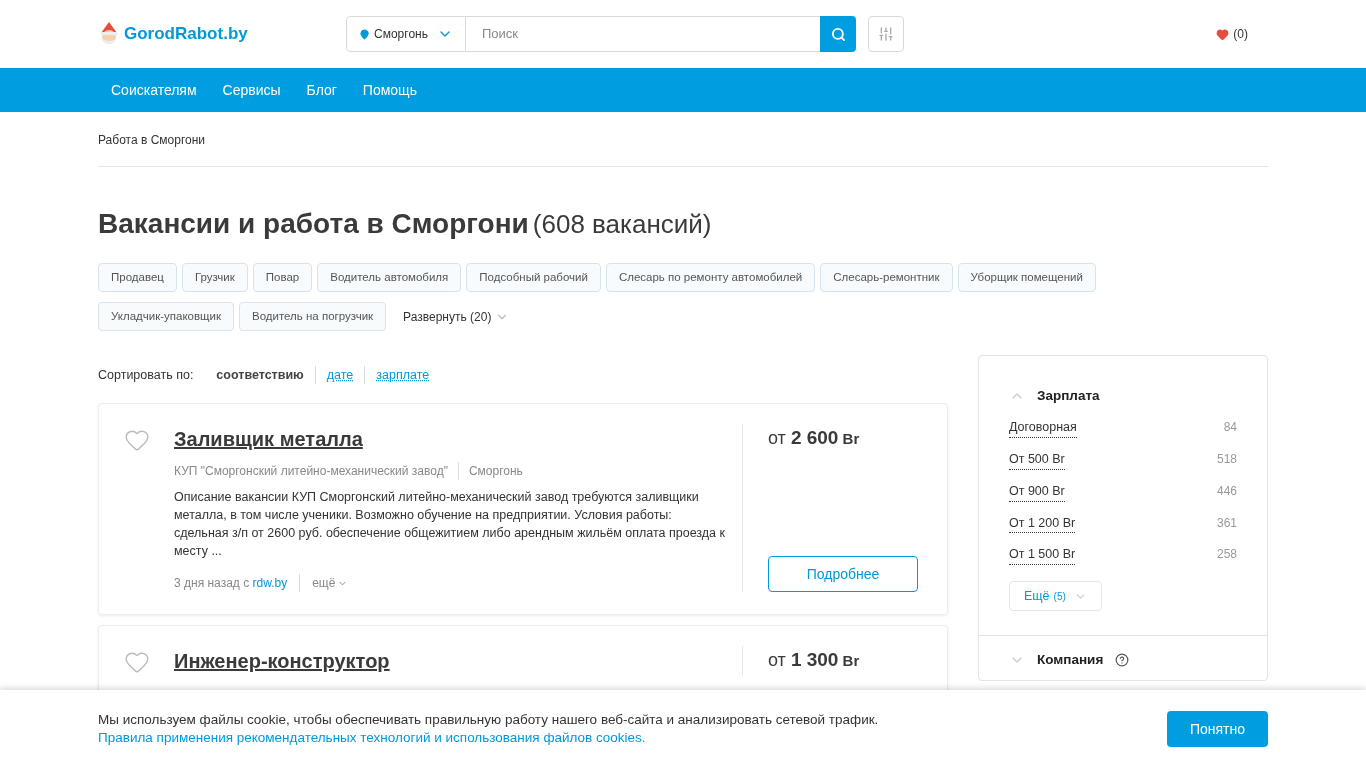  Describe the element at coordinates (137, 277) in the screenshot. I see `tag-chip: Продавец` at that location.